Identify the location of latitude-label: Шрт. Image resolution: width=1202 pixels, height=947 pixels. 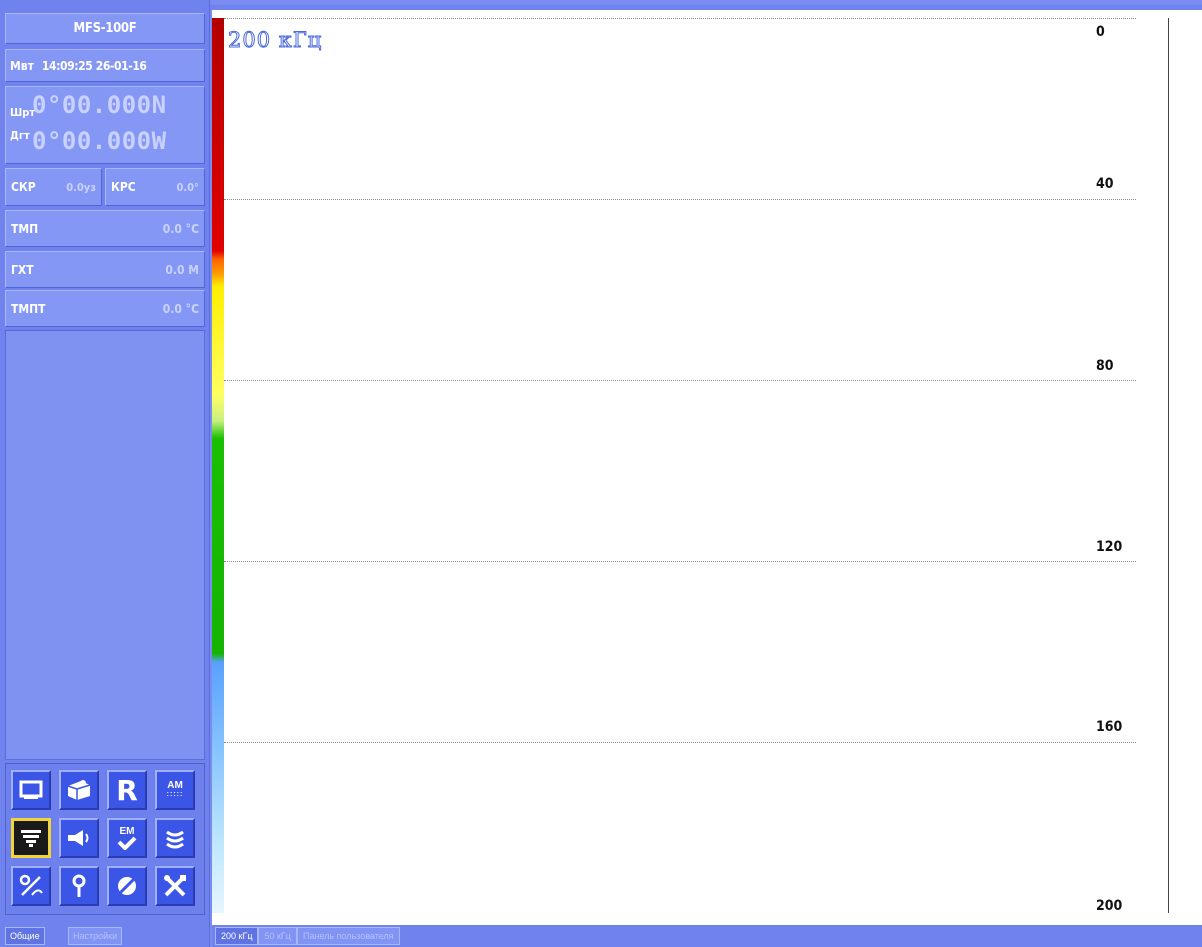
(23, 112).